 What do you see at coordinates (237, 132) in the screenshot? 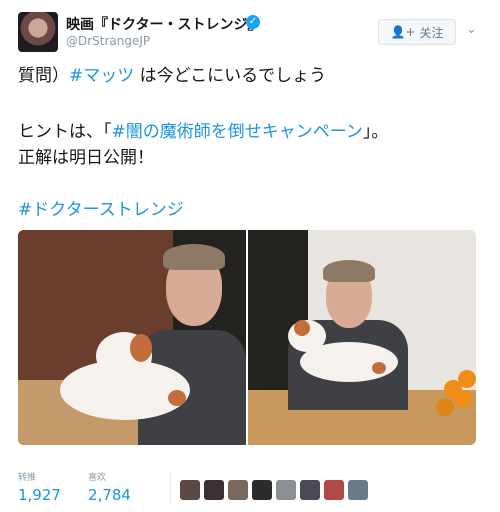
I see `hashtag-link: #闇の魔術師を倒せキャンペーン` at bounding box center [237, 132].